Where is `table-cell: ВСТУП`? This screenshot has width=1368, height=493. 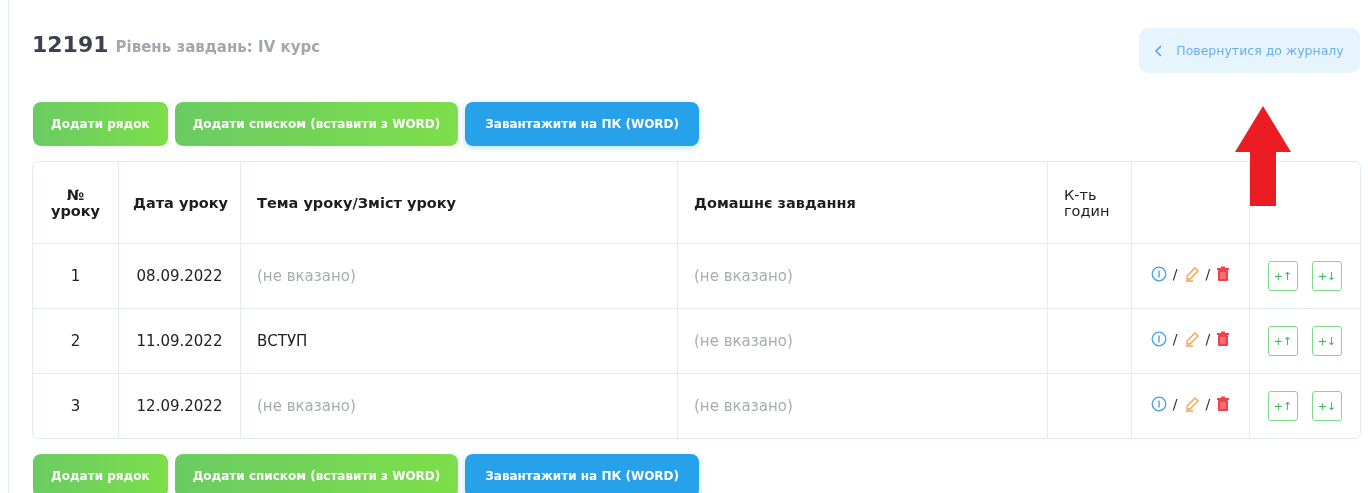 table-cell: ВСТУП is located at coordinates (459, 341).